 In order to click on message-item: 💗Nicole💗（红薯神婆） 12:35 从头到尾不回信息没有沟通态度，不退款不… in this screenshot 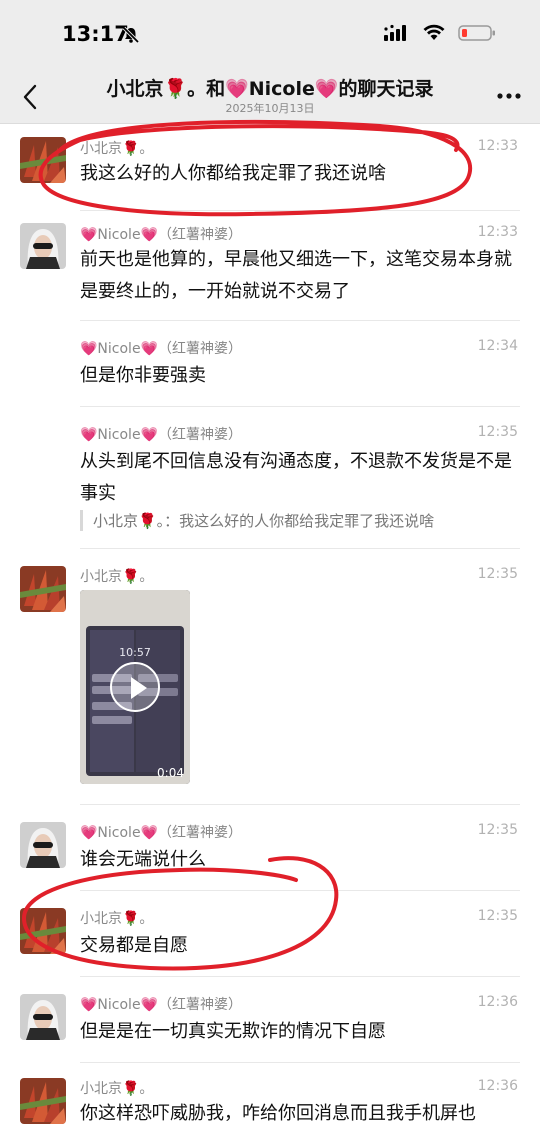, I will do `click(270, 477)`.